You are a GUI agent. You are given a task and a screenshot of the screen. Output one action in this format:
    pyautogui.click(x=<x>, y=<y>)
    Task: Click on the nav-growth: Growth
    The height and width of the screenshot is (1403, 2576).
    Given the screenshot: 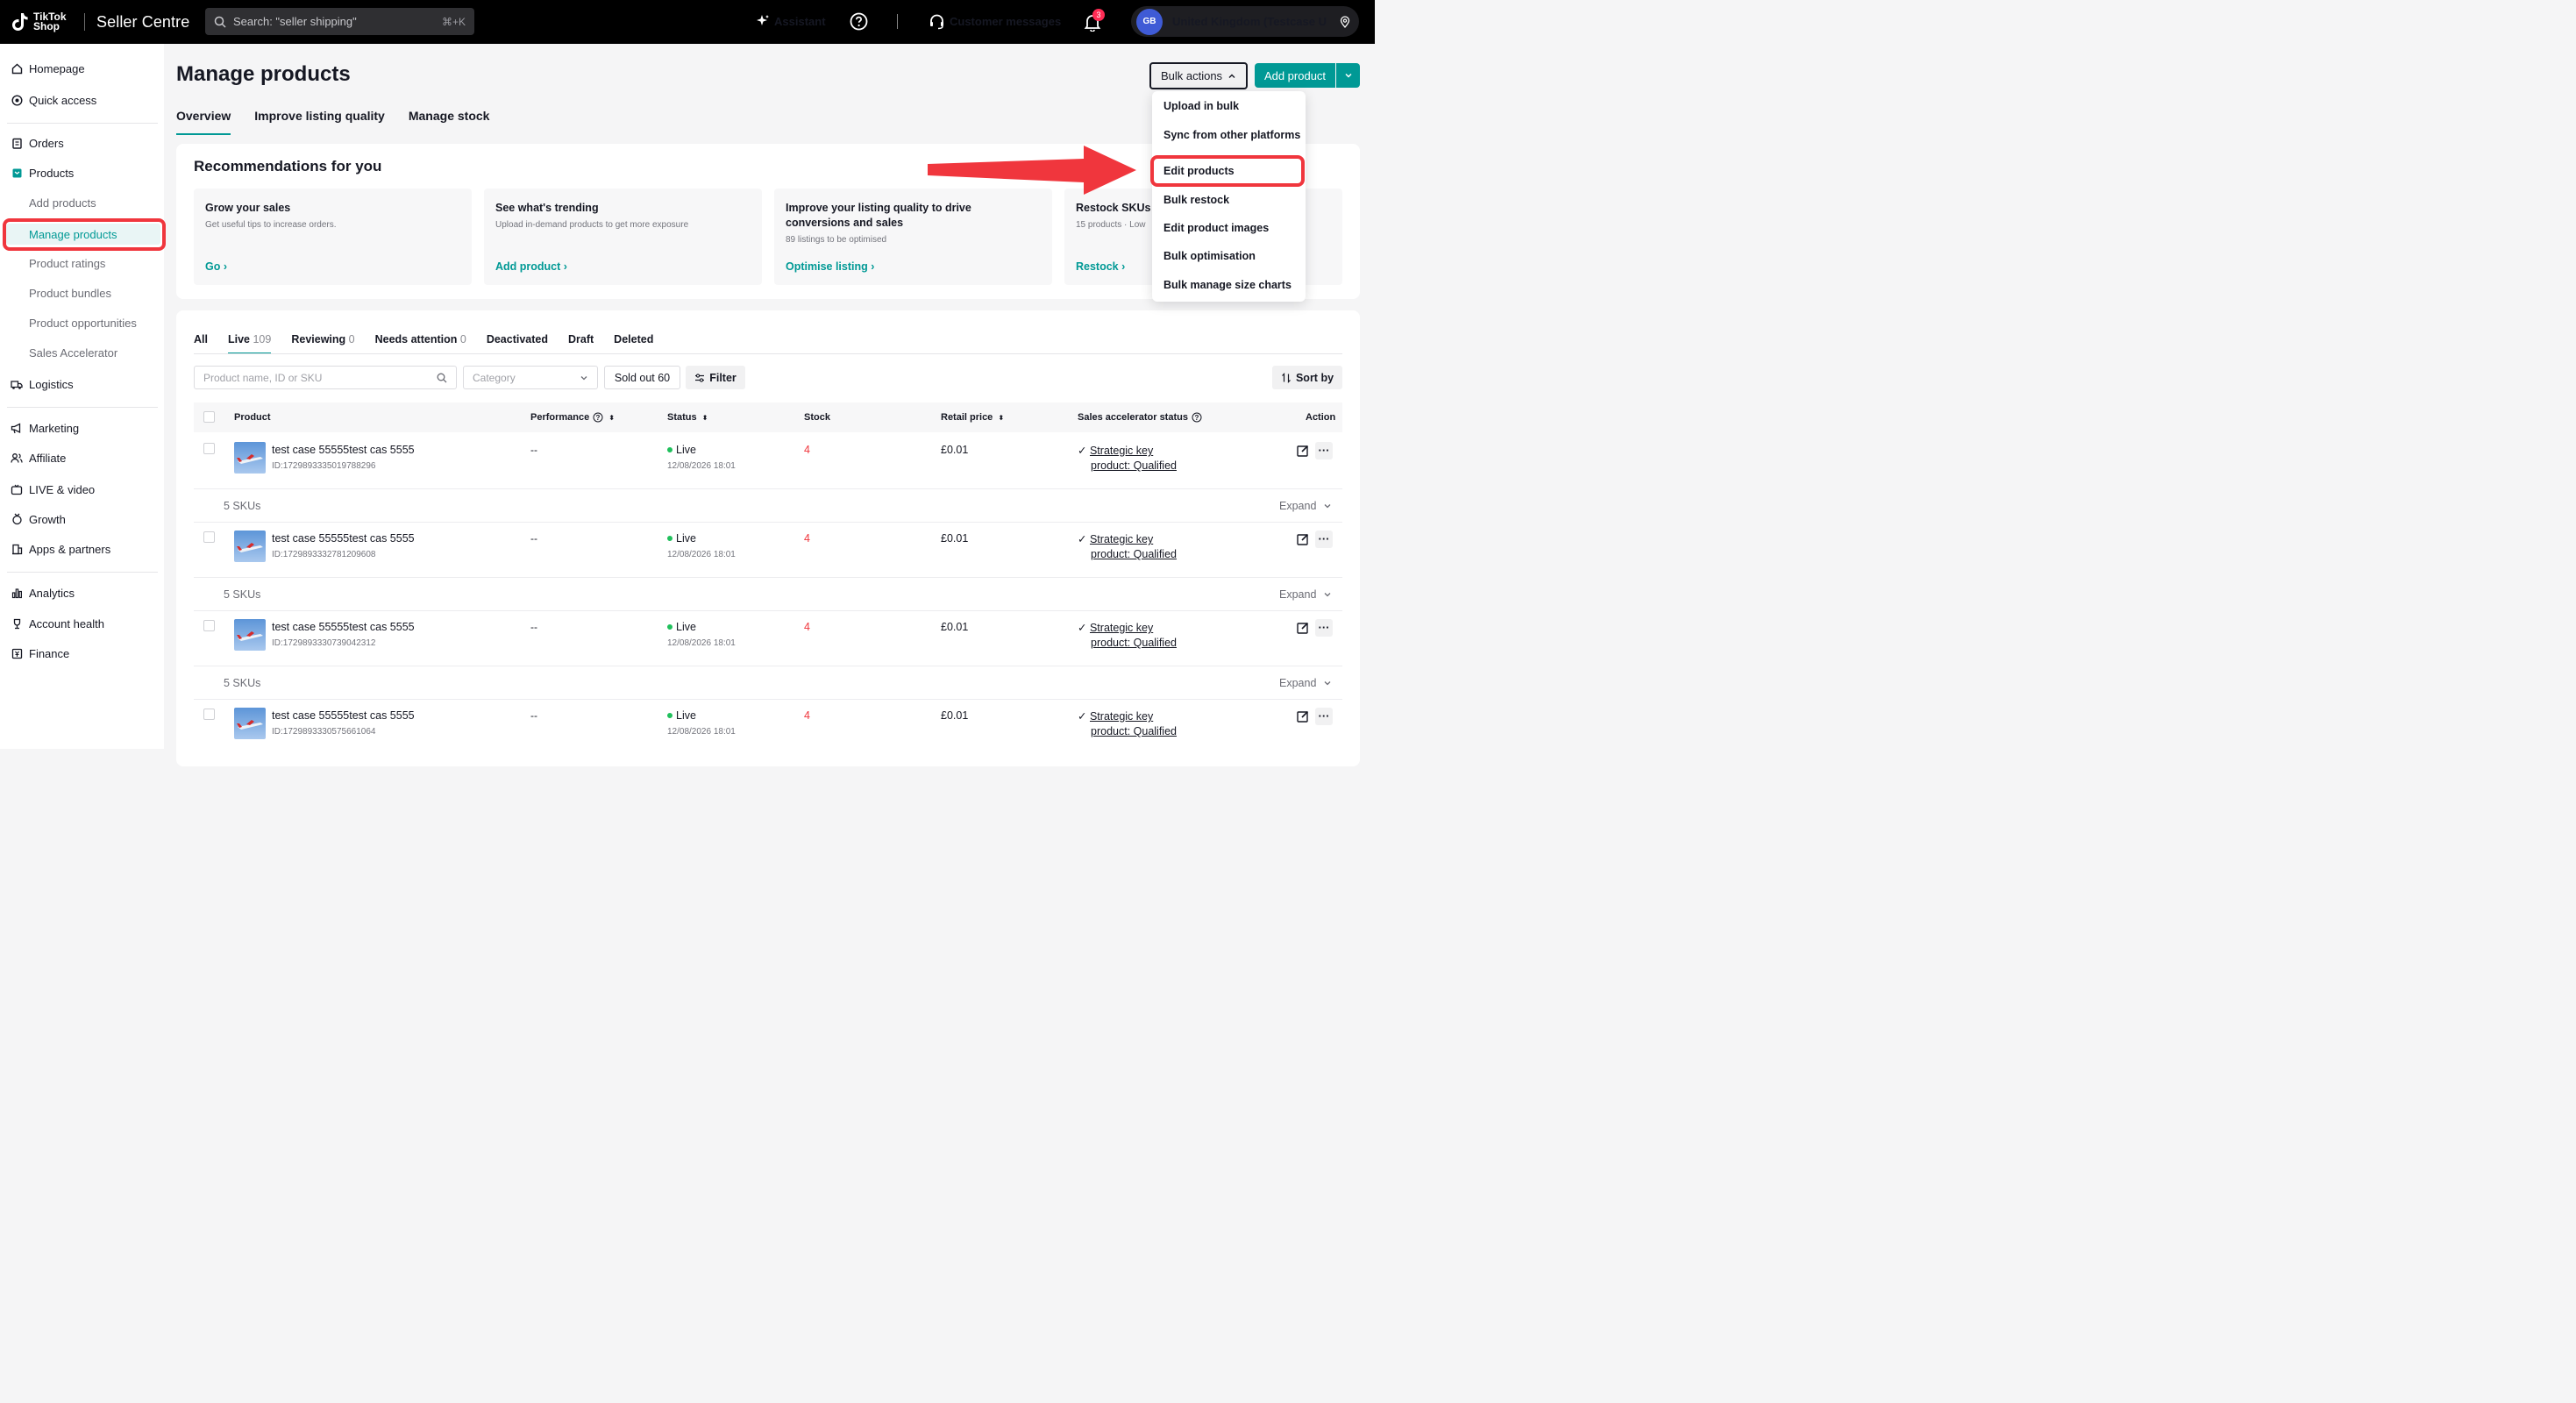 What is the action you would take?
    pyautogui.click(x=82, y=519)
    